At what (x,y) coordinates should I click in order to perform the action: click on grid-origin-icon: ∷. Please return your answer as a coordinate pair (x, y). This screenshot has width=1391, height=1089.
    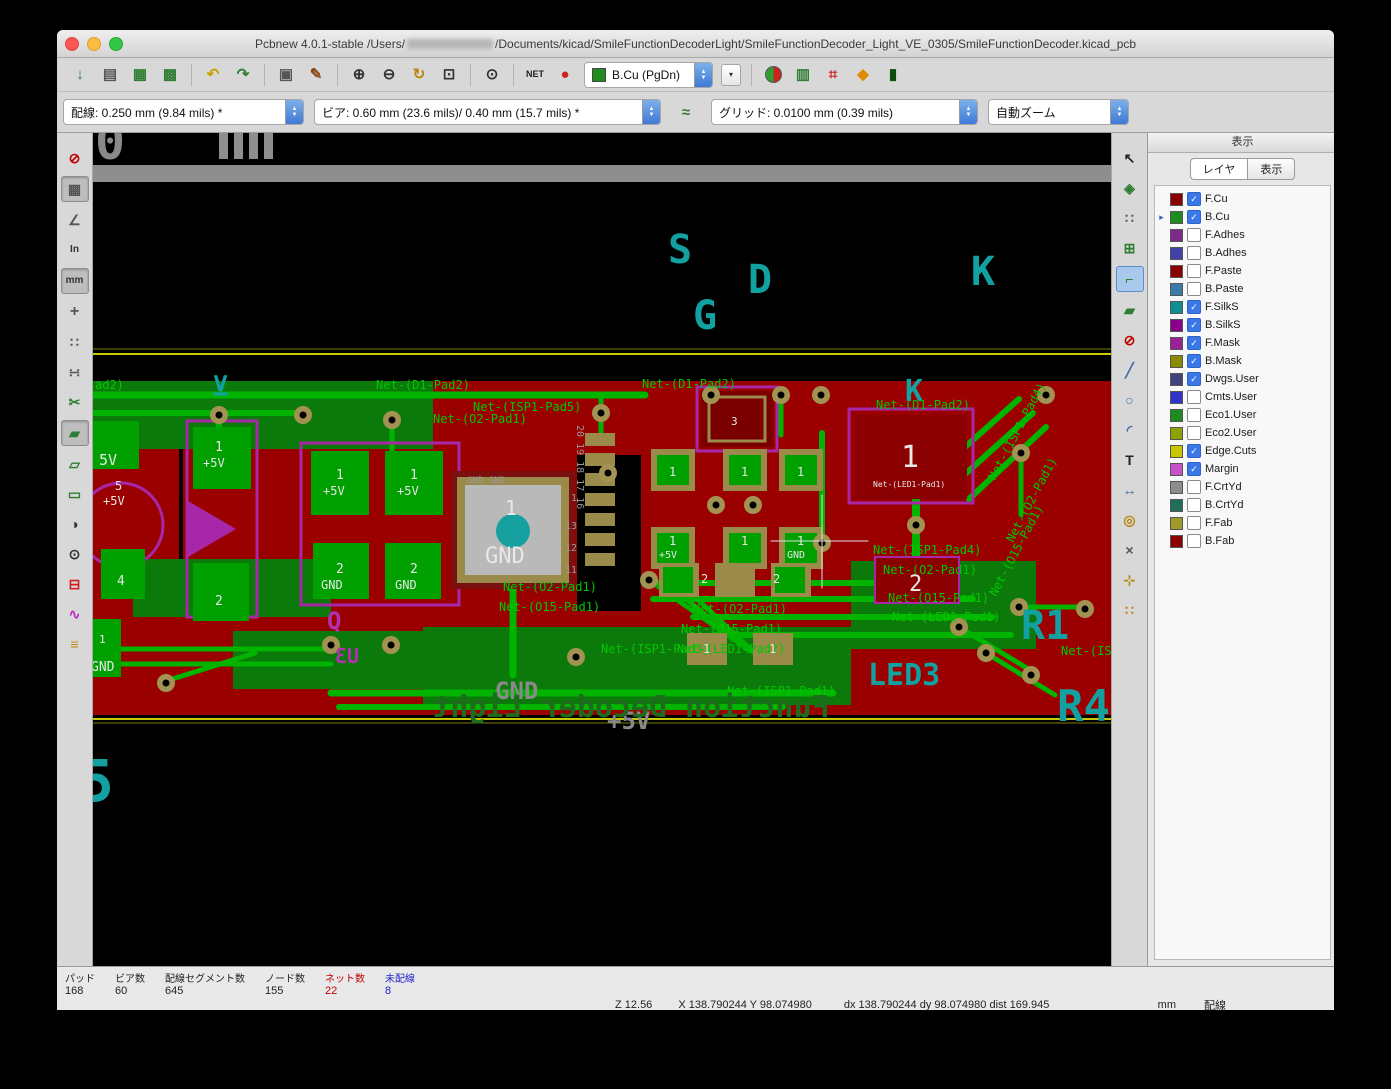
    Looking at the image, I should click on (1130, 610).